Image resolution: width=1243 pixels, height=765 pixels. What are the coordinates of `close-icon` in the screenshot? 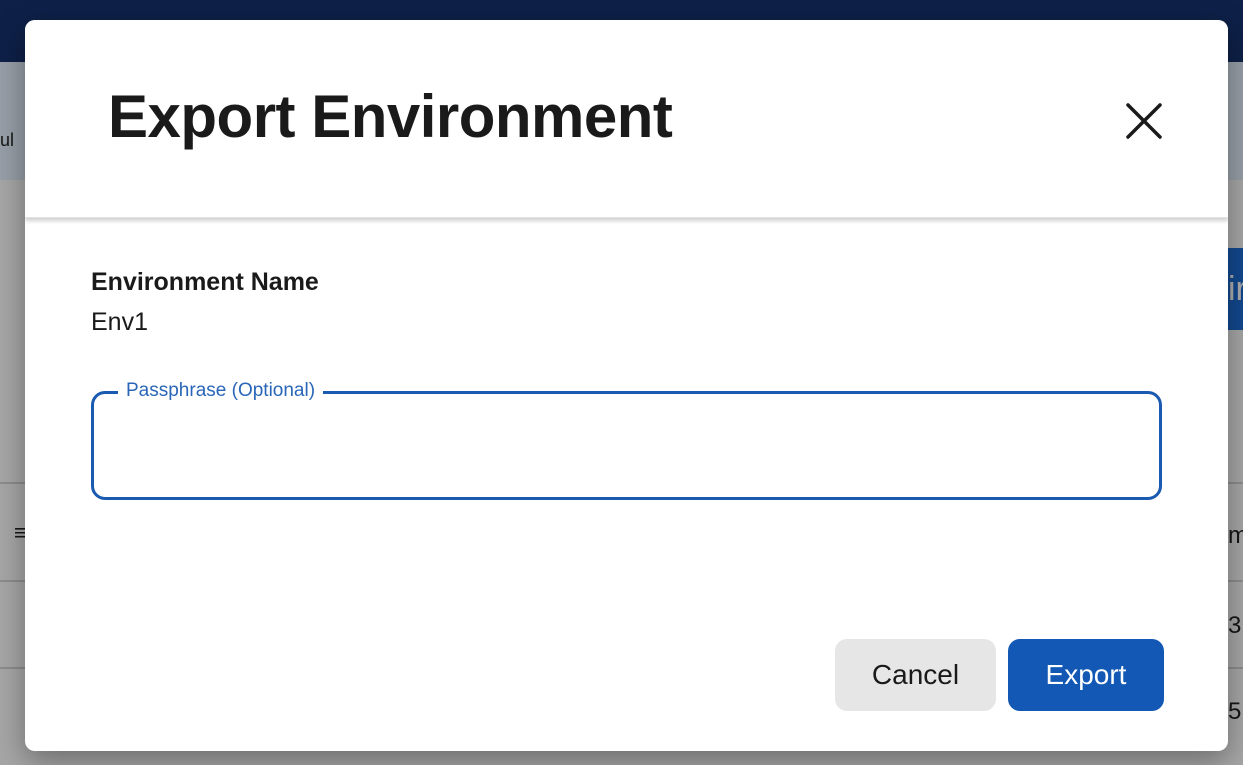 It's located at (1144, 121).